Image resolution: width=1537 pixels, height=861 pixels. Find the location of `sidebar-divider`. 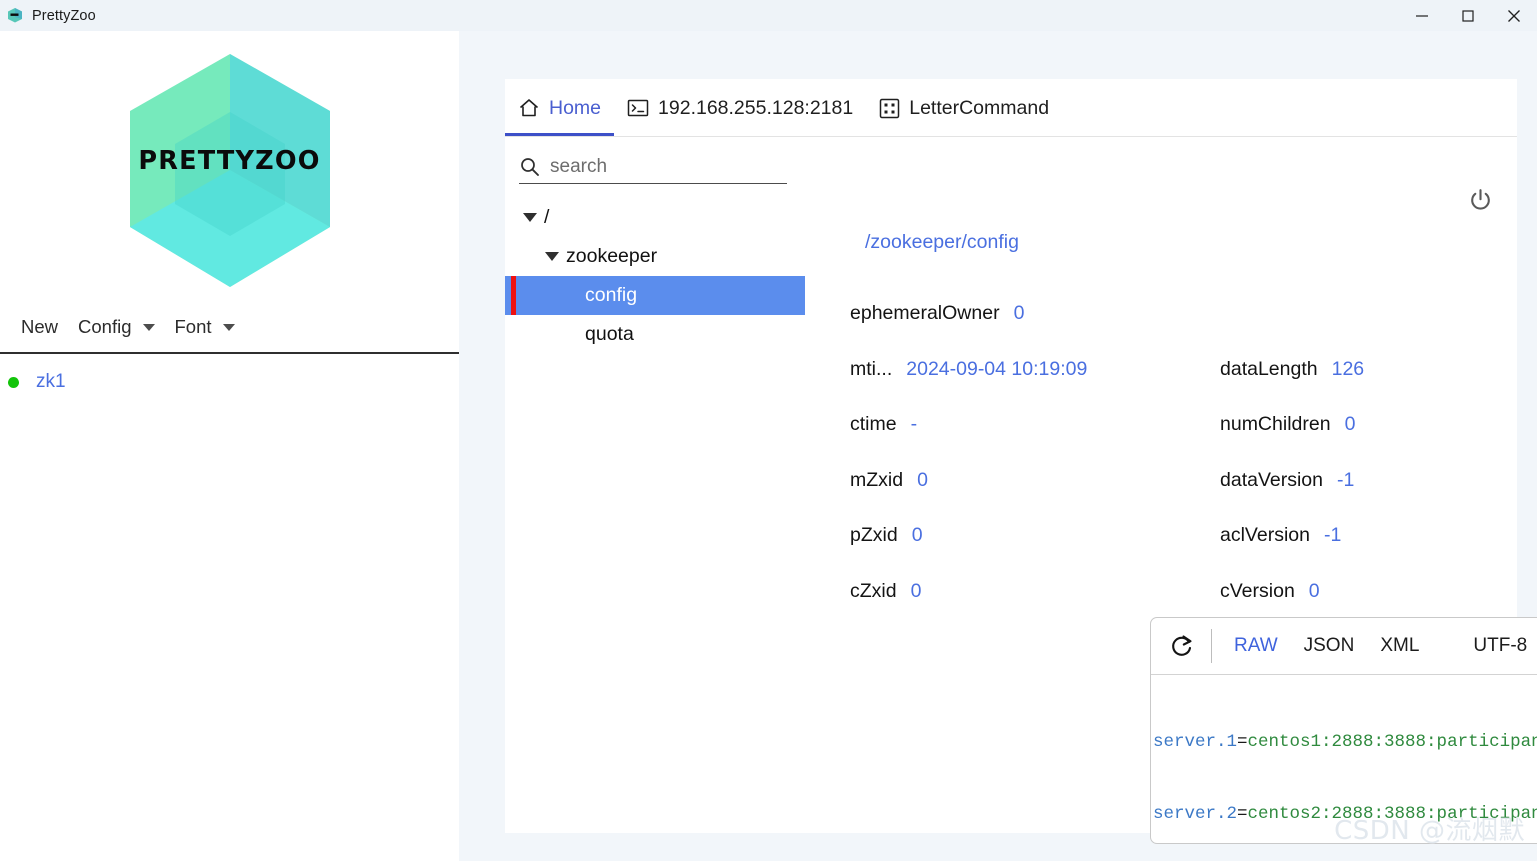

sidebar-divider is located at coordinates (229, 353).